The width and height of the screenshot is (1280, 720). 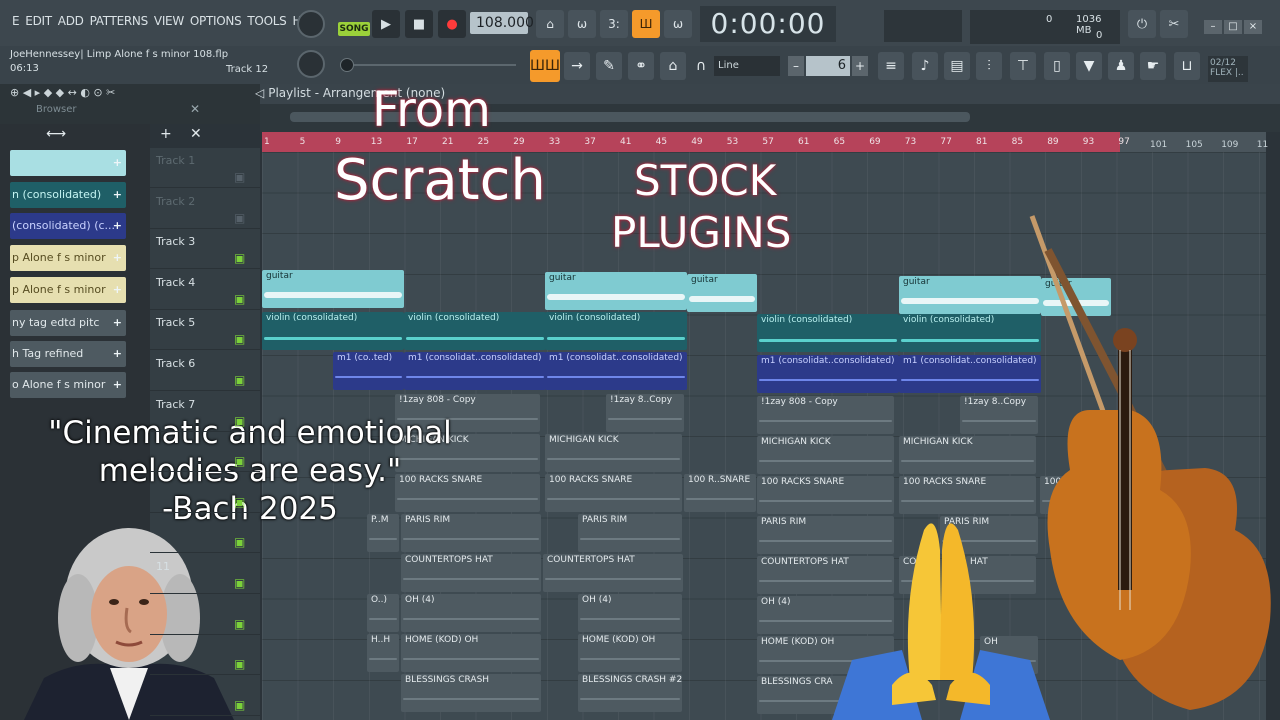 I want to click on browser-item: +, so click(x=68, y=163).